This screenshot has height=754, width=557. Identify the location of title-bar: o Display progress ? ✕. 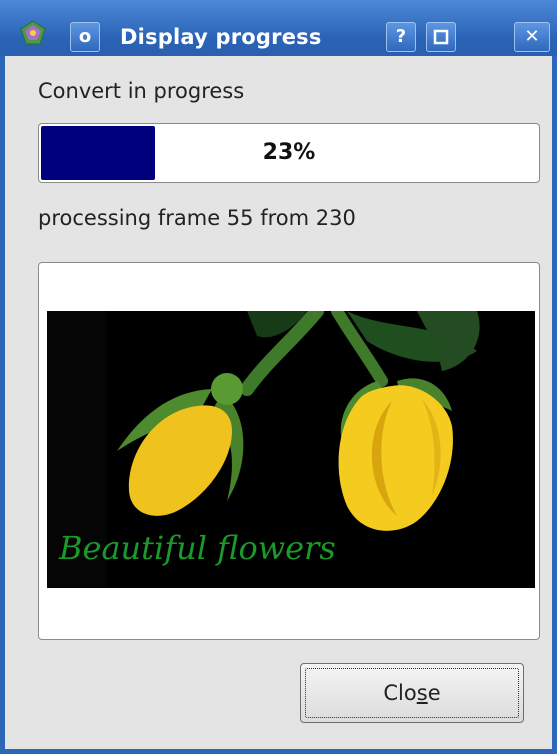
(278, 28).